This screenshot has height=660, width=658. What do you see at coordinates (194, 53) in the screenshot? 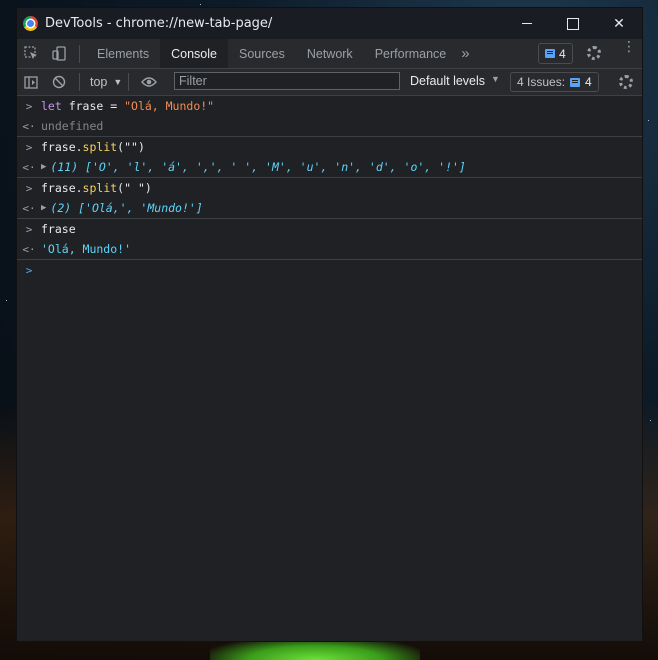
I see `tab-console: Console` at bounding box center [194, 53].